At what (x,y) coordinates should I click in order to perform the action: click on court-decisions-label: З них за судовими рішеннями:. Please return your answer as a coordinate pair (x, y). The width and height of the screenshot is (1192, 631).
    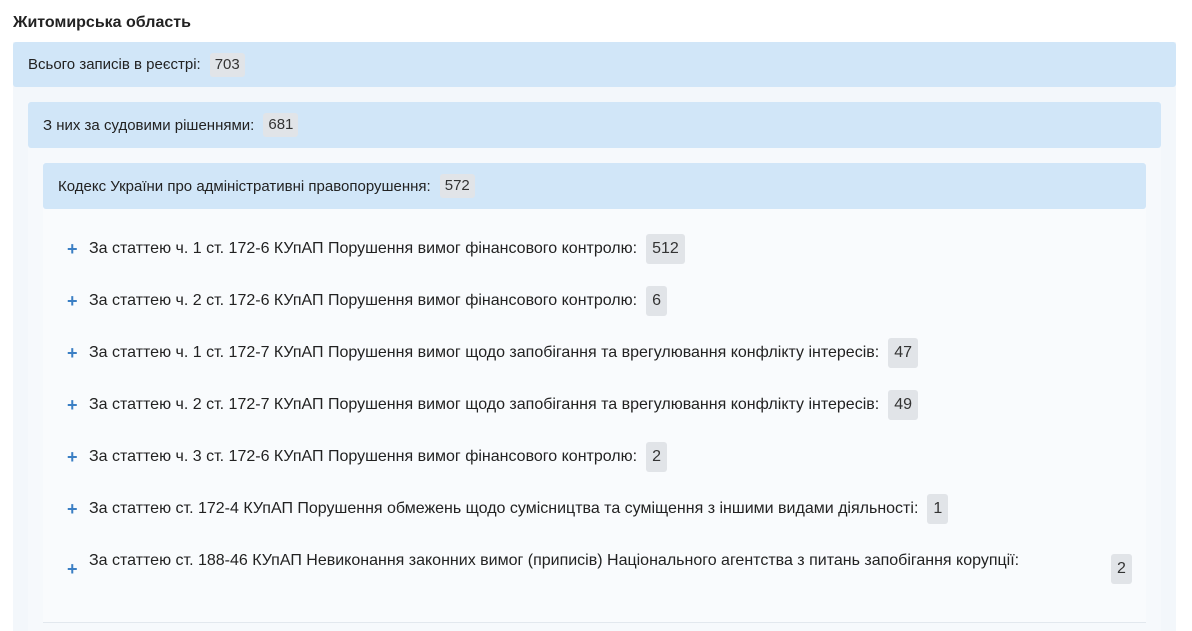
    Looking at the image, I should click on (149, 125).